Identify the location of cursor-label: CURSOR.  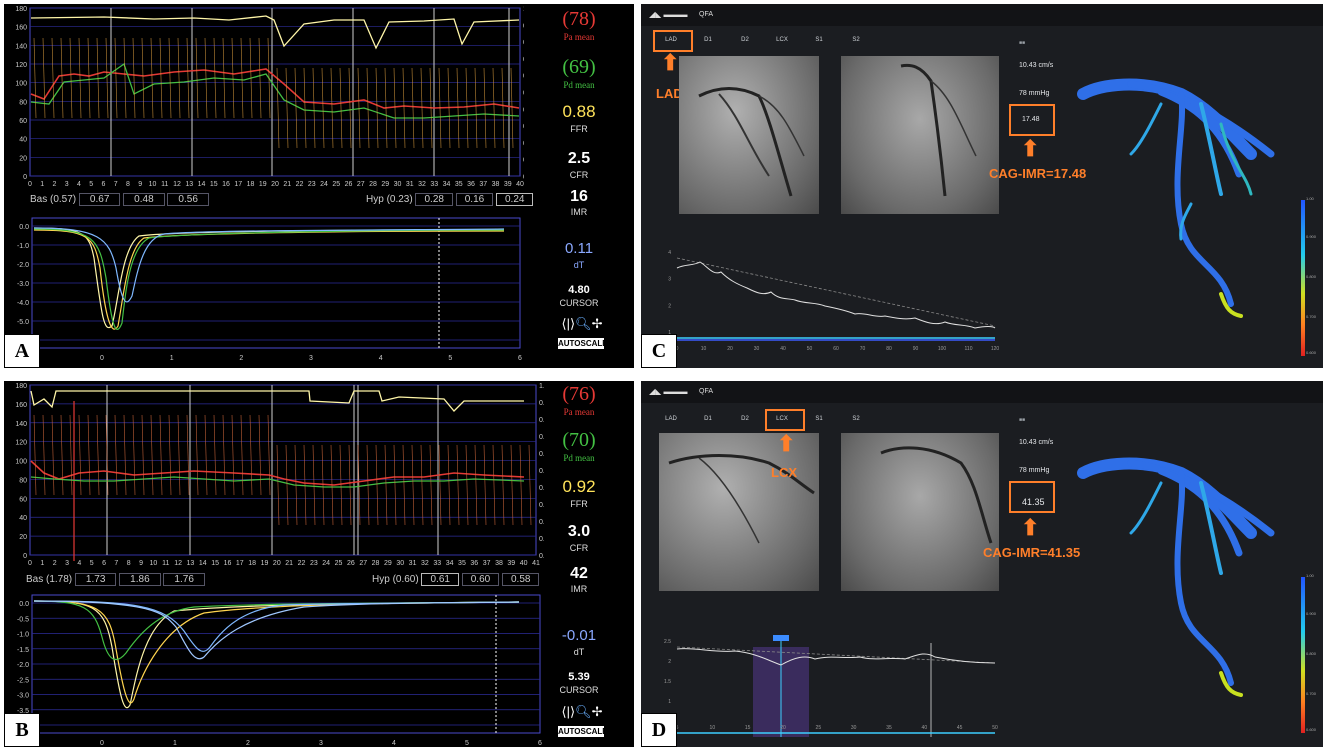
(579, 690).